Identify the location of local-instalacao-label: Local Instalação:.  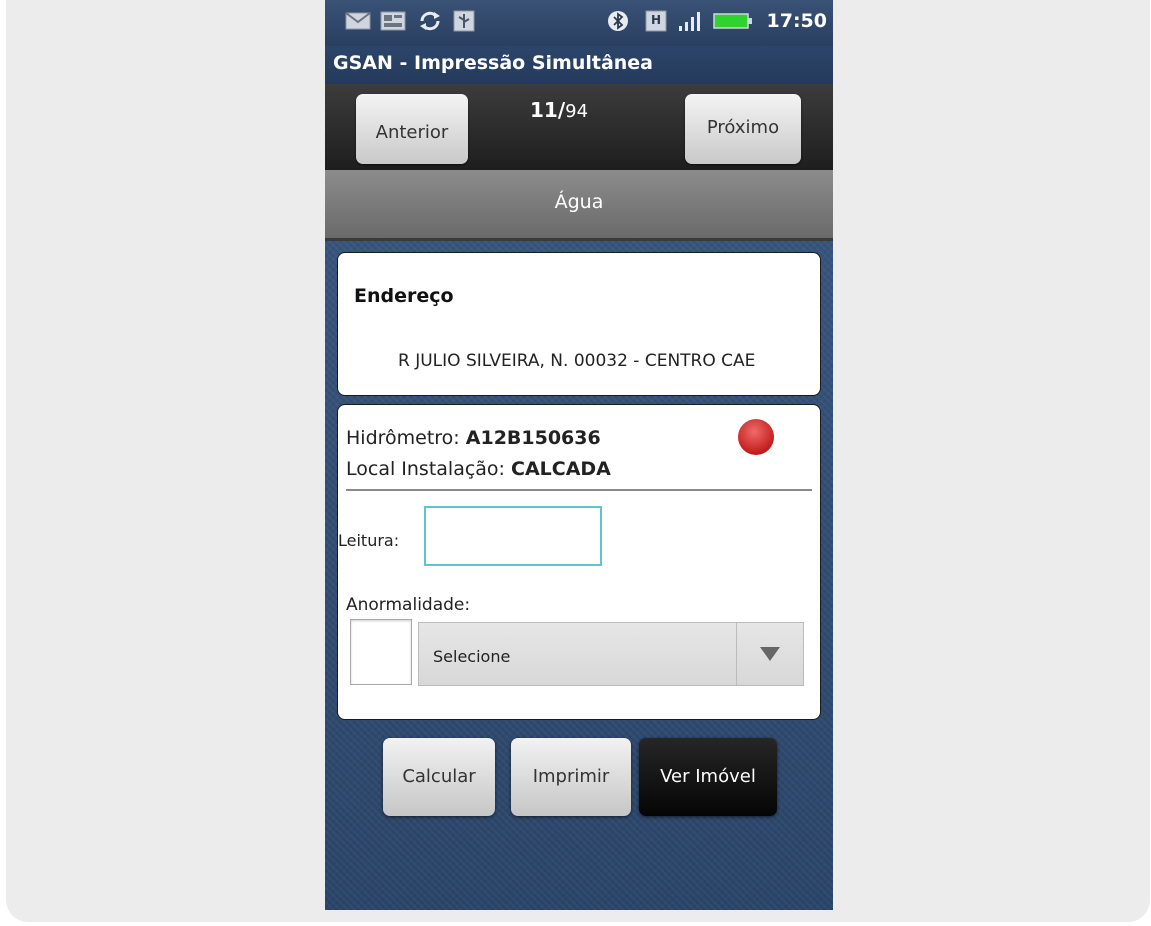
(428, 469).